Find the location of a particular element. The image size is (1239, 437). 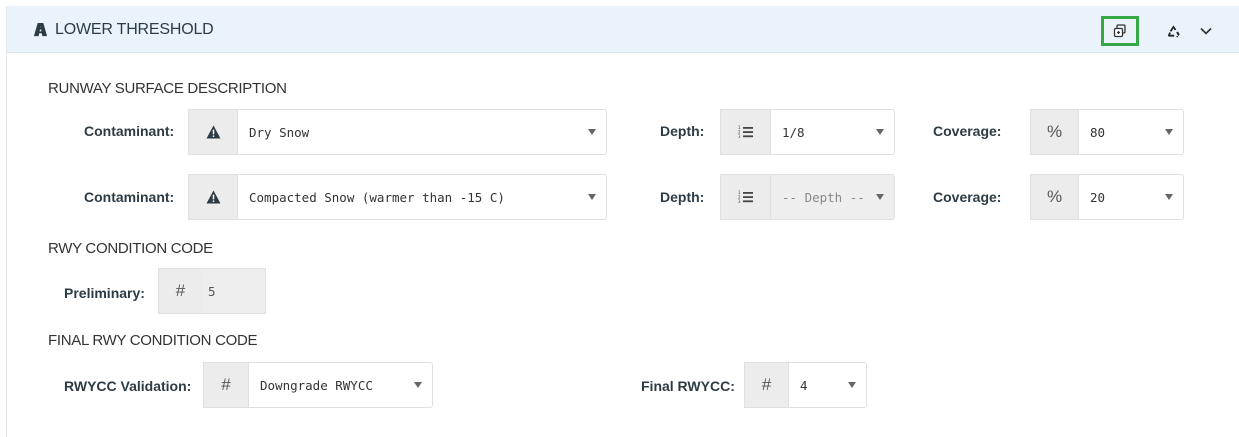

rwycc-validation-select: Downgrade RWYCC is located at coordinates (340, 385).